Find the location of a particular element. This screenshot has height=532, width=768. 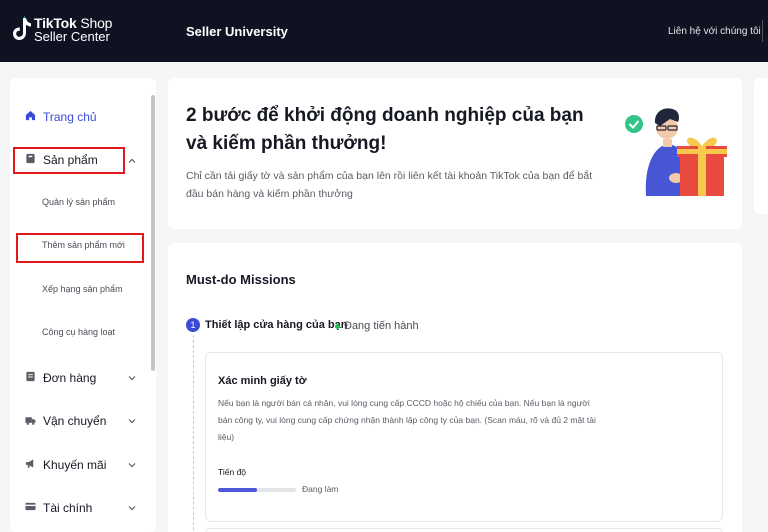

sidebar-item-home: Trang chủ is located at coordinates (80, 116).